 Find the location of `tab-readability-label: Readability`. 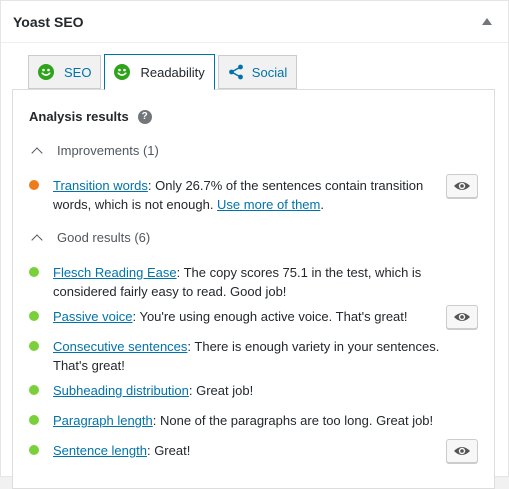

tab-readability-label: Readability is located at coordinates (172, 72).